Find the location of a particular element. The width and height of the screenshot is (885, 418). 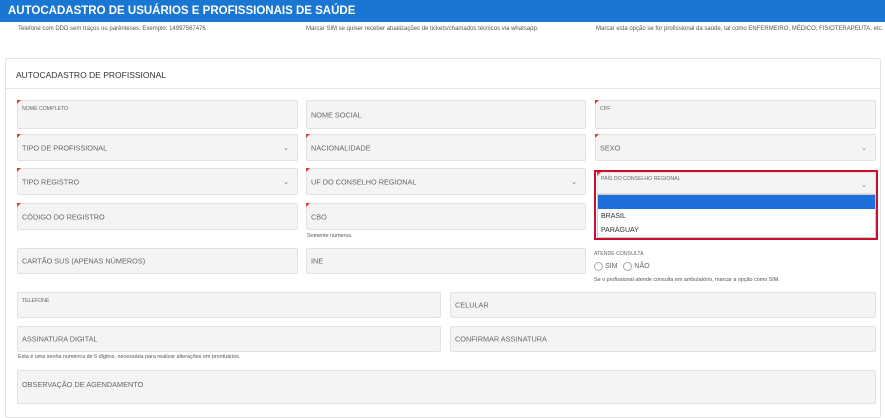

sim-radio is located at coordinates (598, 266).